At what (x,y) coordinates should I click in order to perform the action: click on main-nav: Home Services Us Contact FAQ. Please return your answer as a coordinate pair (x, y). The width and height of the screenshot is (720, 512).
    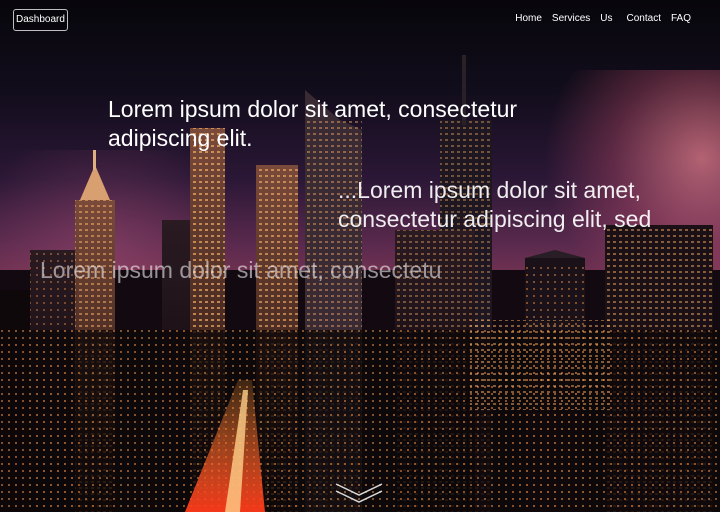
    Looking at the image, I should click on (598, 18).